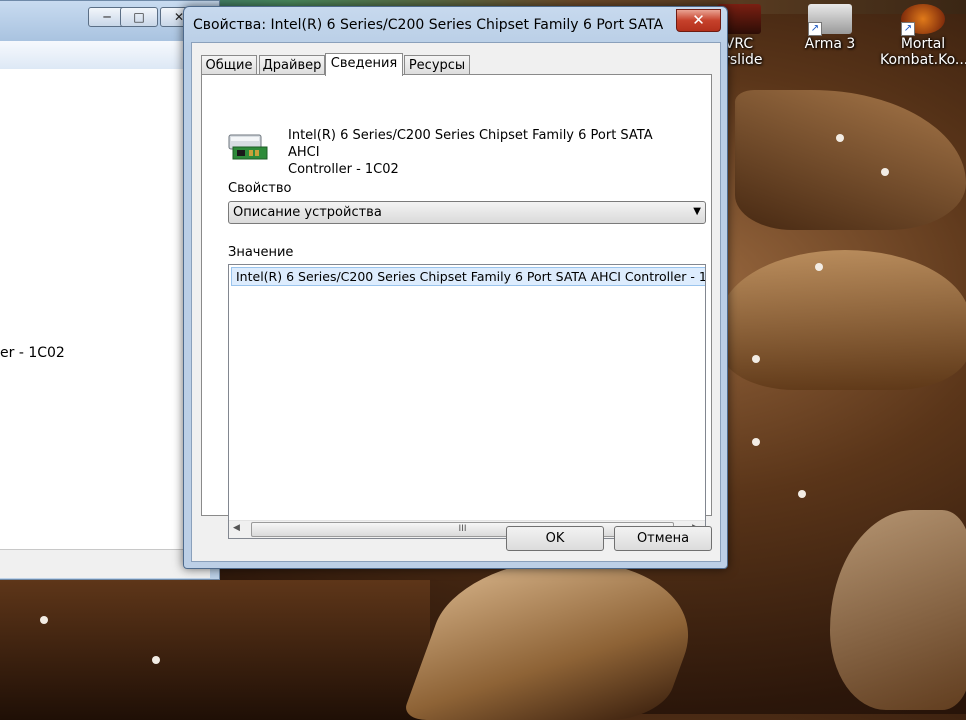  What do you see at coordinates (462, 529) in the screenshot?
I see `scrollbar-thumb: III` at bounding box center [462, 529].